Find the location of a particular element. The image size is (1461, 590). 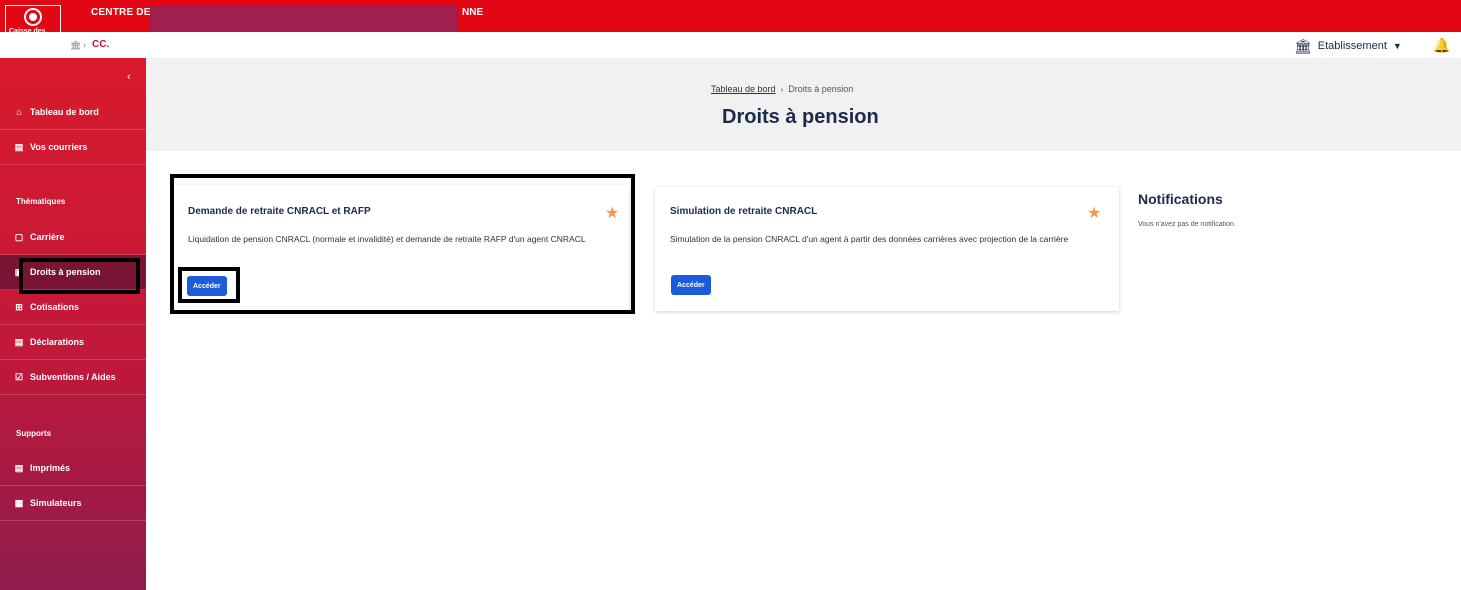

bell-icon: 🔔 is located at coordinates (1441, 45).